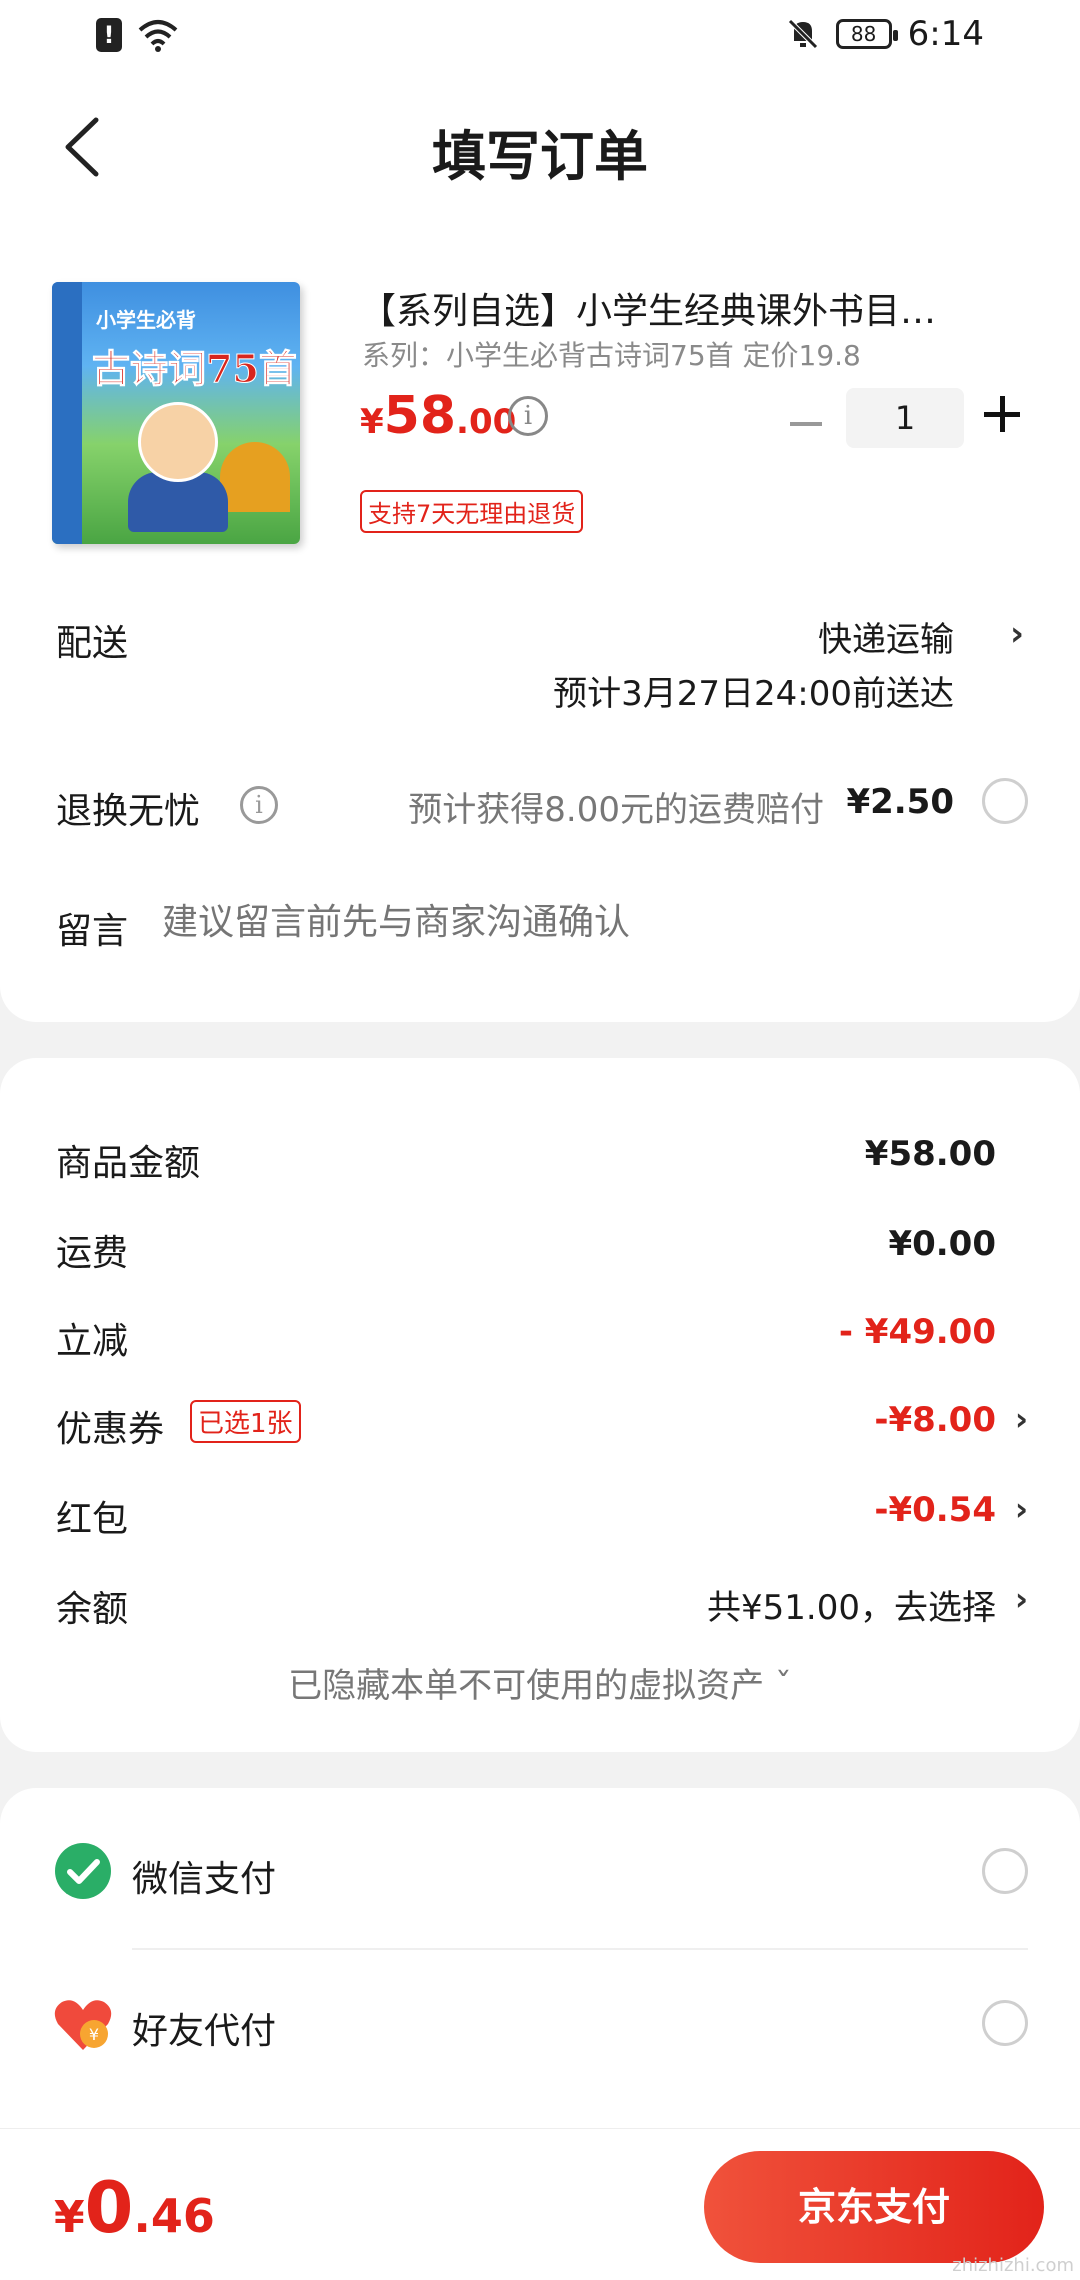  What do you see at coordinates (1021, 1509) in the screenshot?
I see `red-packet-chevron-icon: ›` at bounding box center [1021, 1509].